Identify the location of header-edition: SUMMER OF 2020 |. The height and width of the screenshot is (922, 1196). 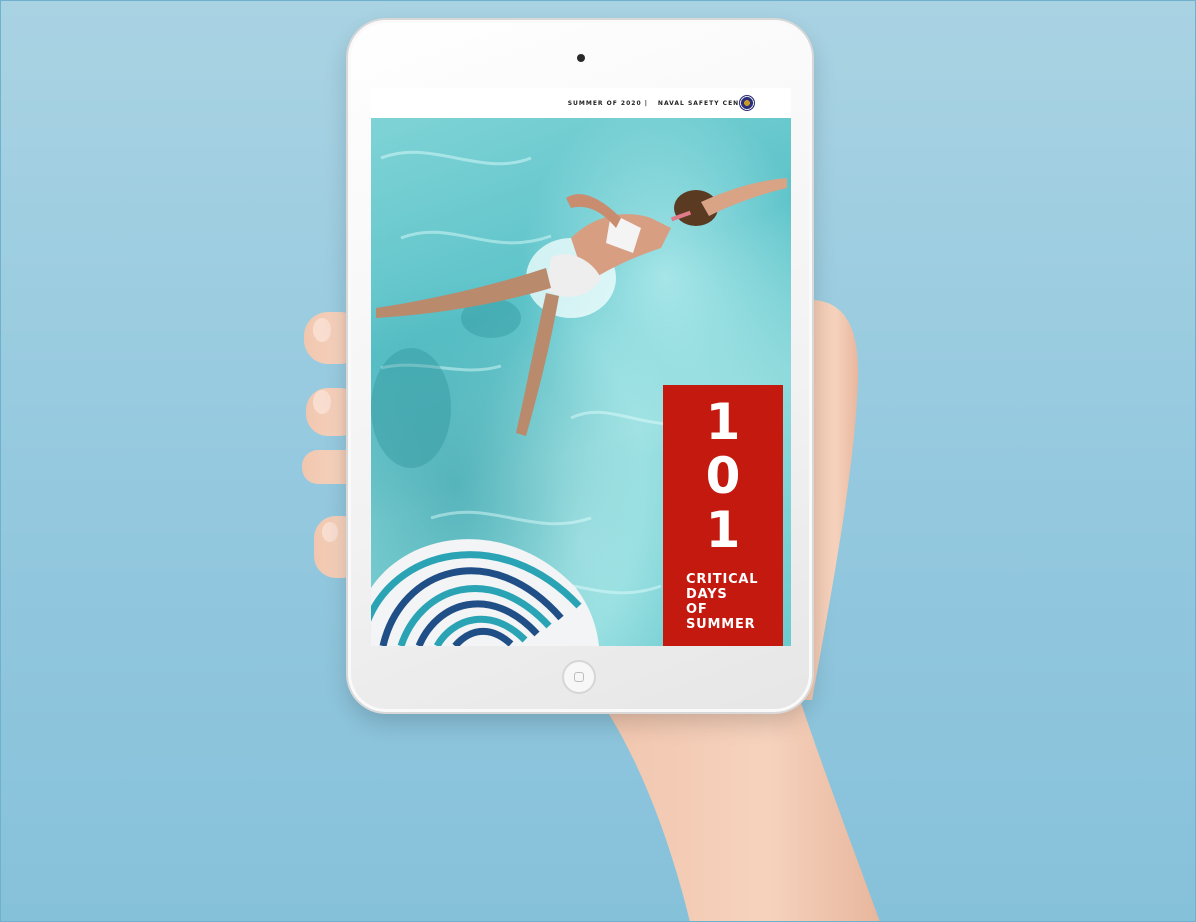
(607, 103).